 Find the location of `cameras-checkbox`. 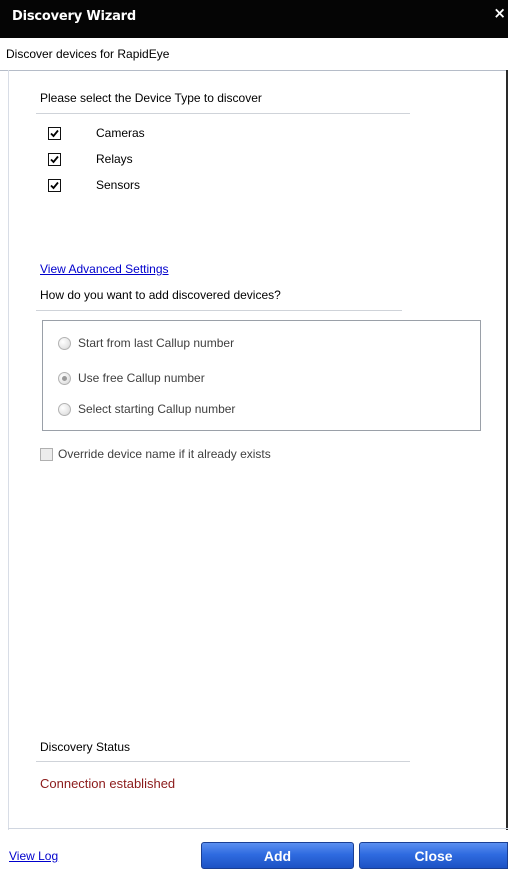

cameras-checkbox is located at coordinates (54, 133).